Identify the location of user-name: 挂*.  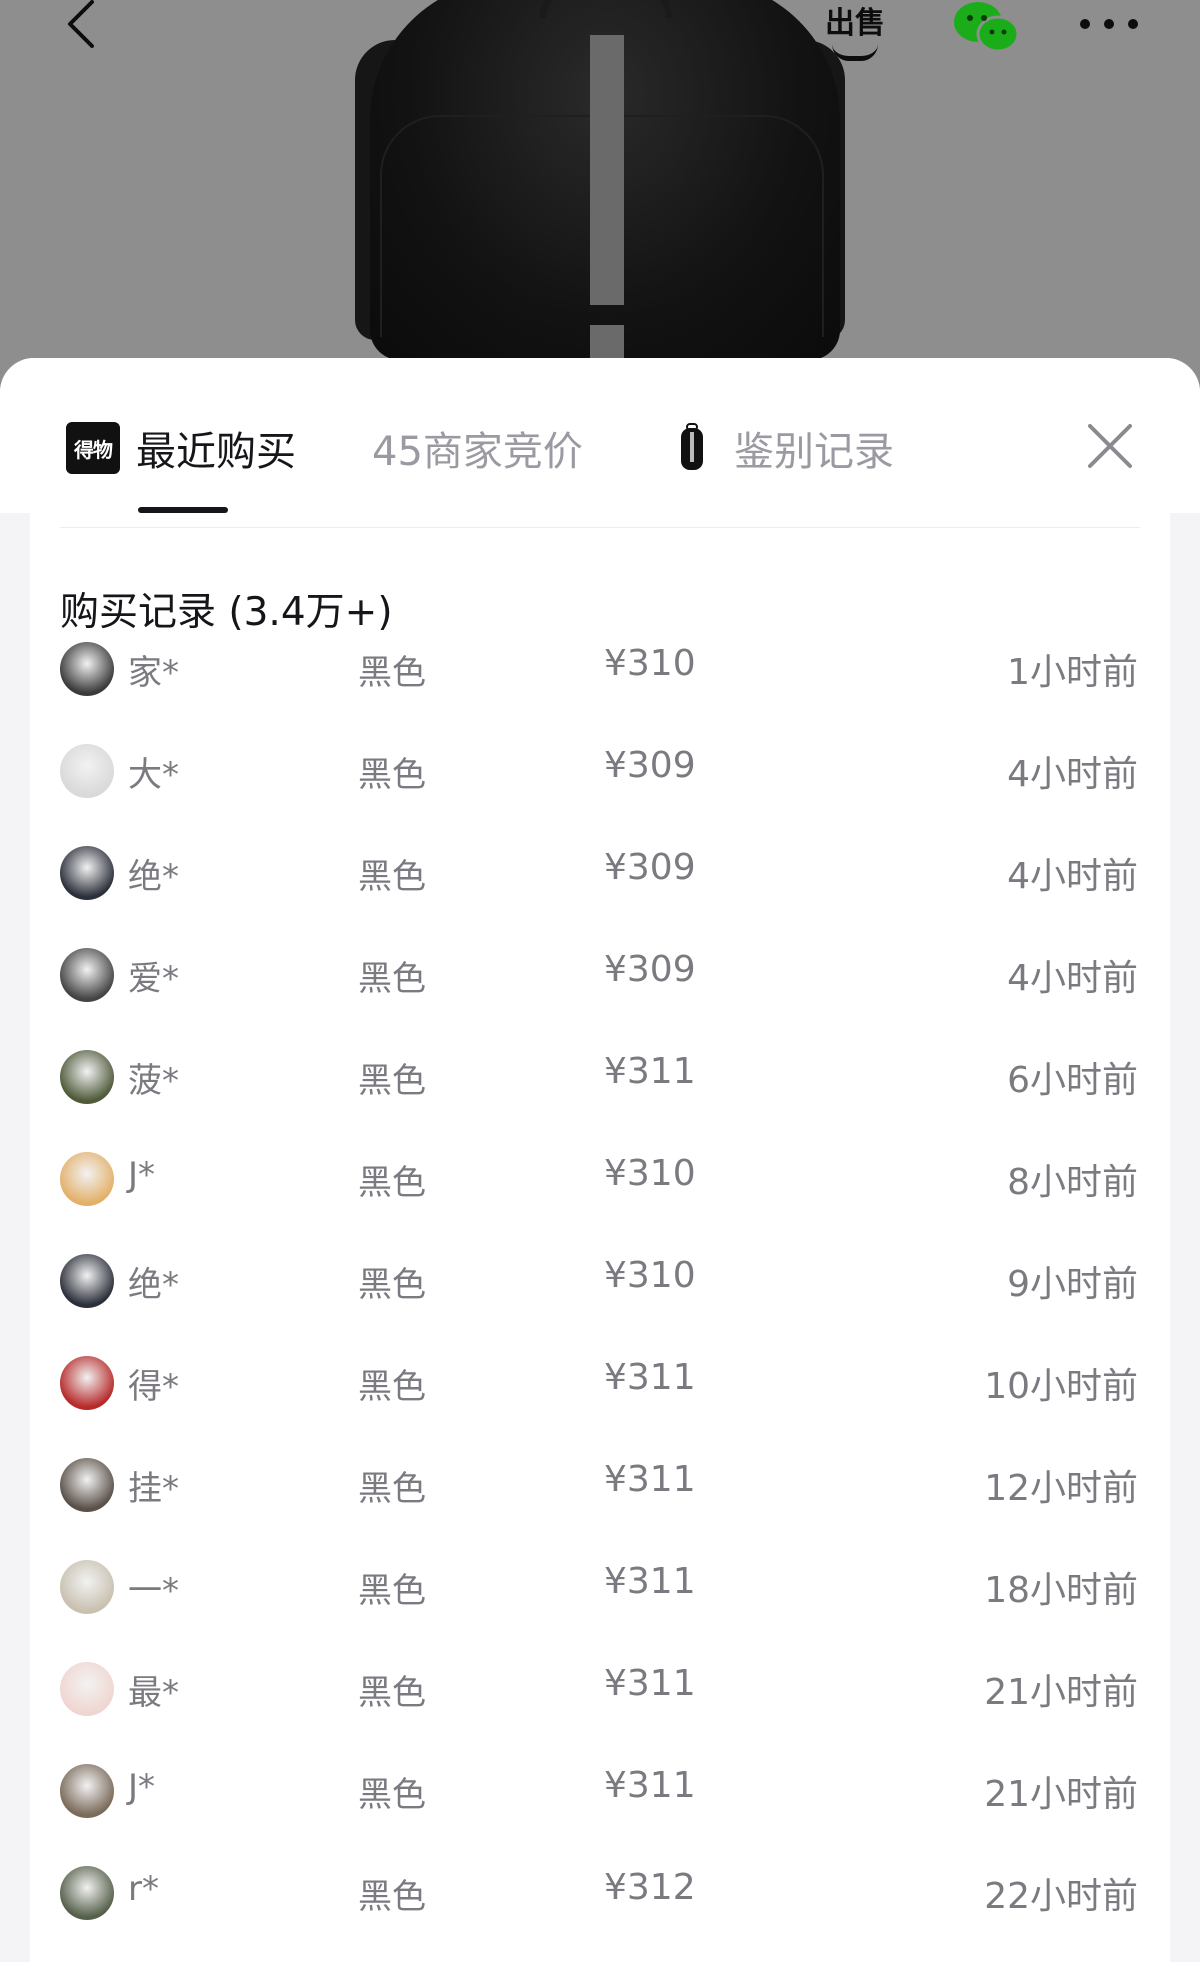
(153, 1489).